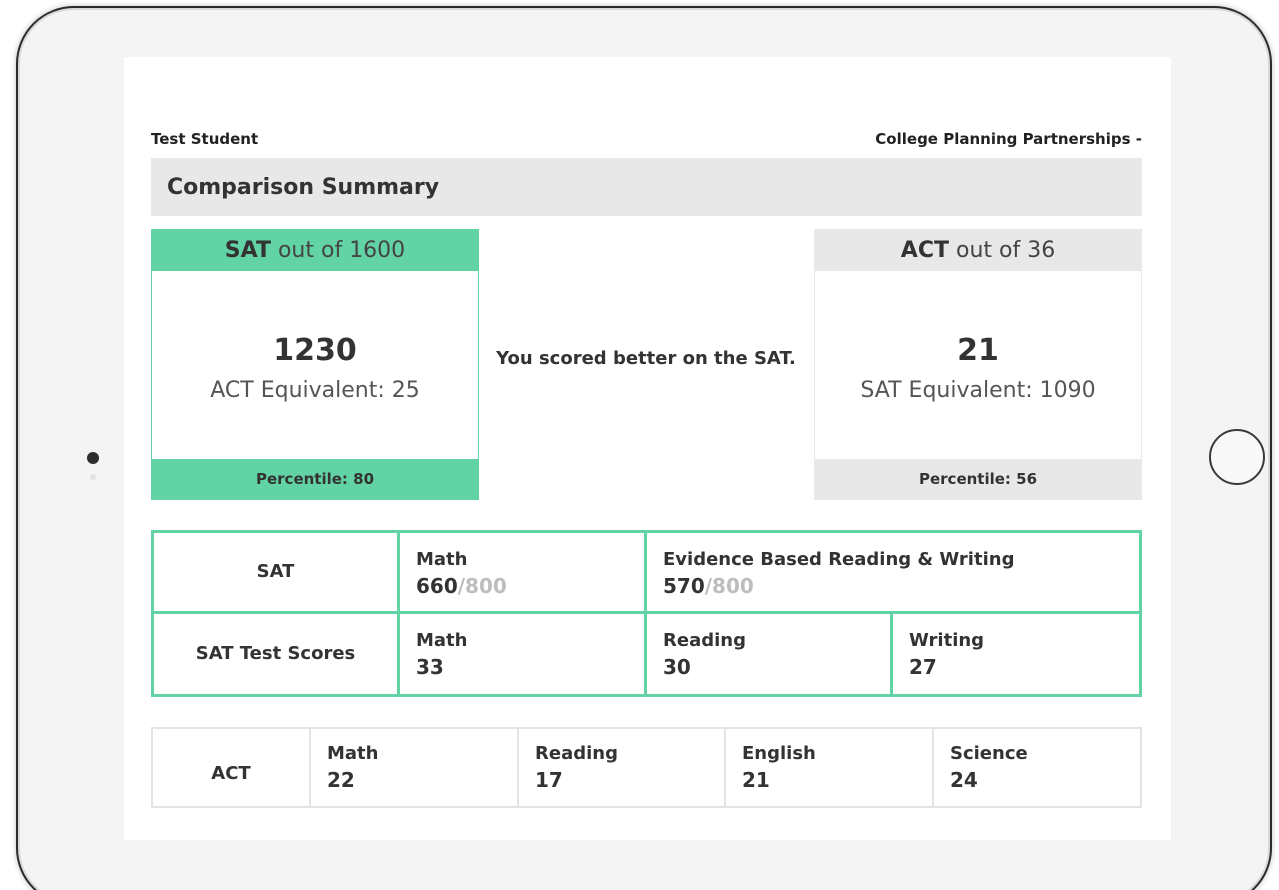 The width and height of the screenshot is (1279, 890). What do you see at coordinates (978, 350) in the screenshot?
I see `act-score: 21` at bounding box center [978, 350].